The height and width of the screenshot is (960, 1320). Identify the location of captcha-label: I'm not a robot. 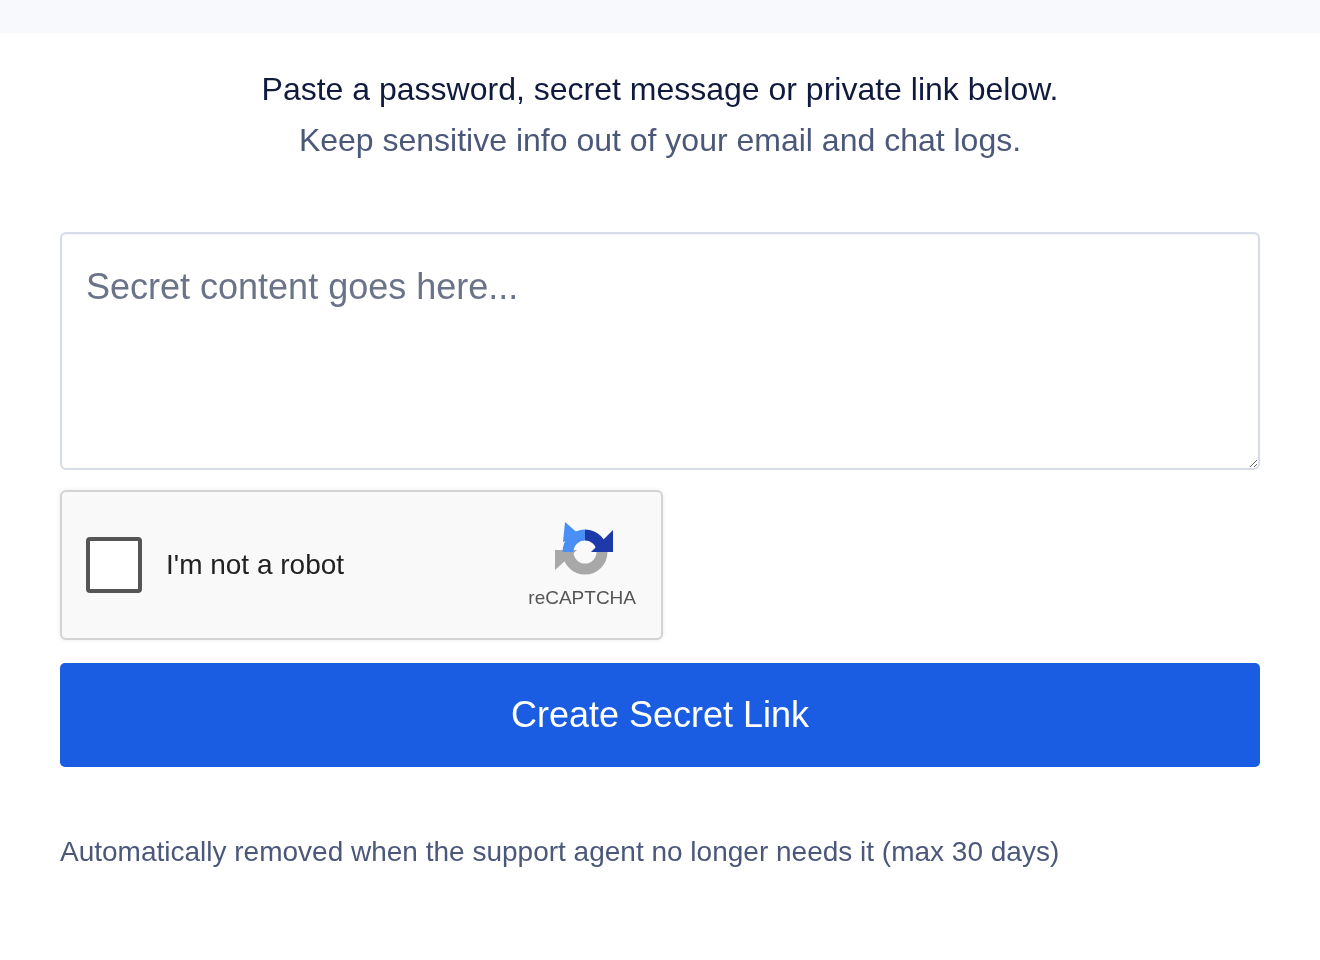
(255, 565).